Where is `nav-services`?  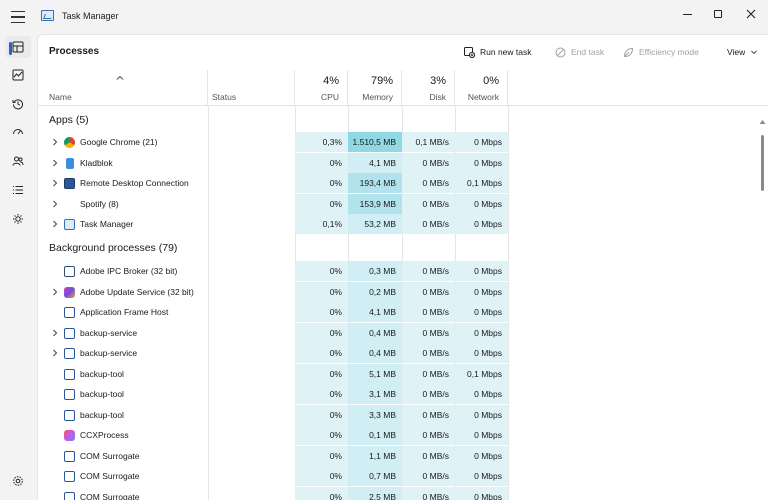 nav-services is located at coordinates (18, 219).